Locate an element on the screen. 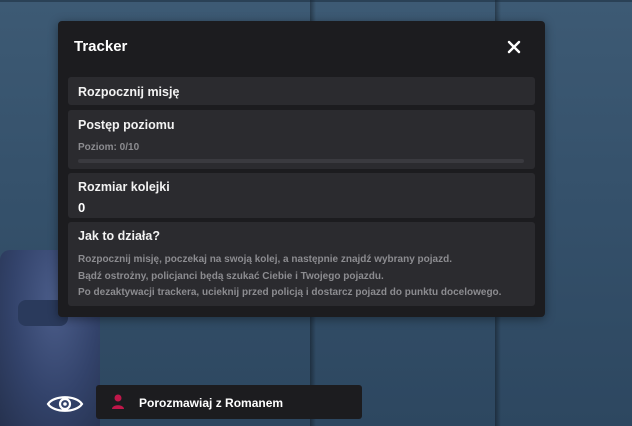  queue-size-value: 0 is located at coordinates (82, 207).